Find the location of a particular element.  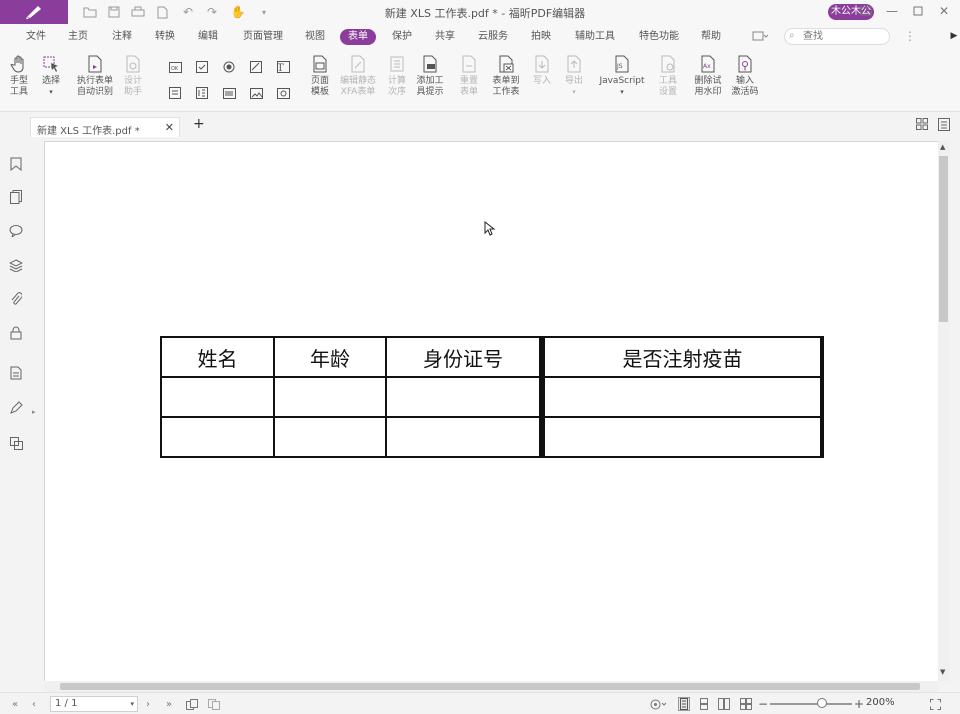

search-box: ⌕ is located at coordinates (837, 36).